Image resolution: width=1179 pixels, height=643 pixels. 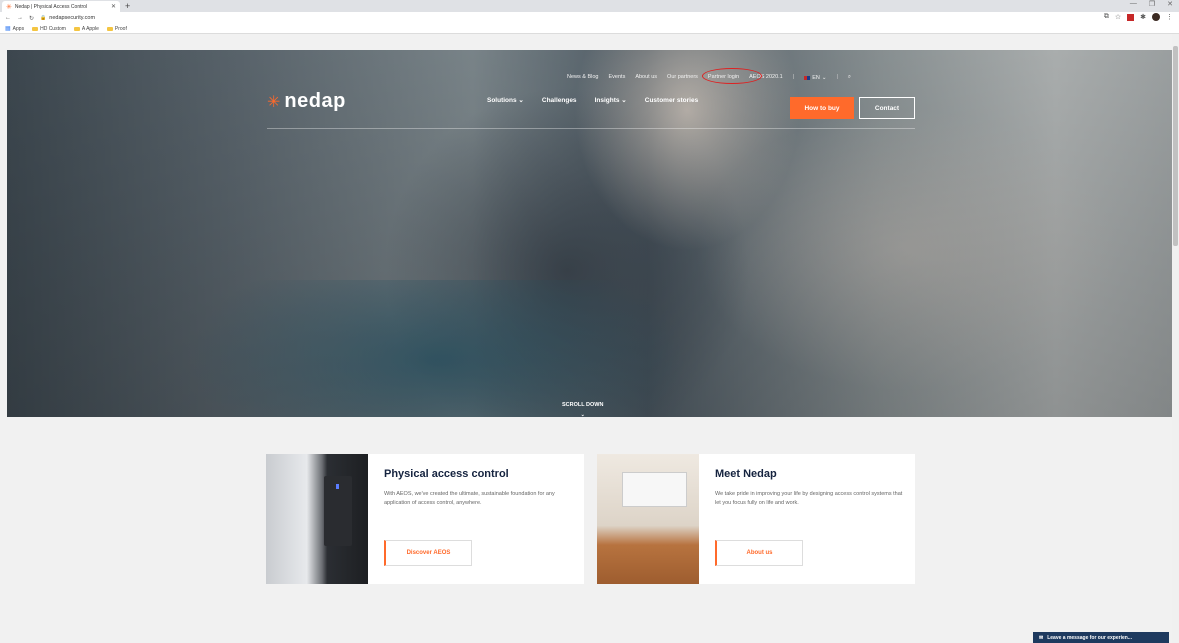 What do you see at coordinates (9, 7) in the screenshot?
I see `nedap-favicon-icon: ✳` at bounding box center [9, 7].